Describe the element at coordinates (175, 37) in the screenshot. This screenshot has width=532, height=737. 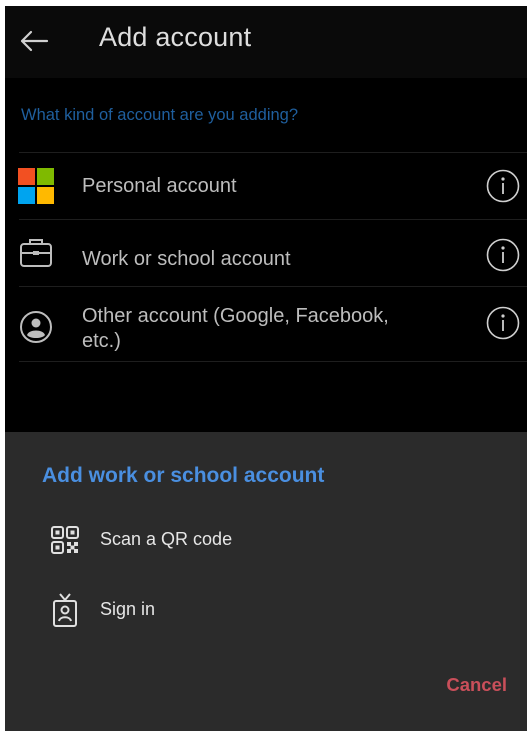
I see `page-title: Add account` at that location.